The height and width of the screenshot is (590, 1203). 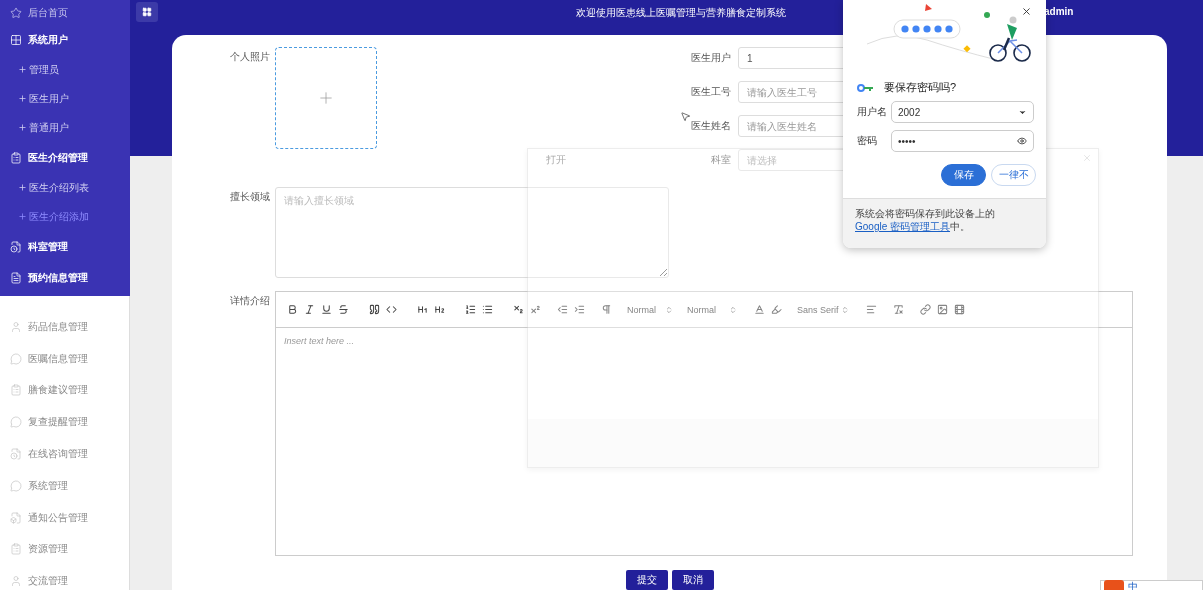 I want to click on text-direction-icon, so click(x=606, y=309).